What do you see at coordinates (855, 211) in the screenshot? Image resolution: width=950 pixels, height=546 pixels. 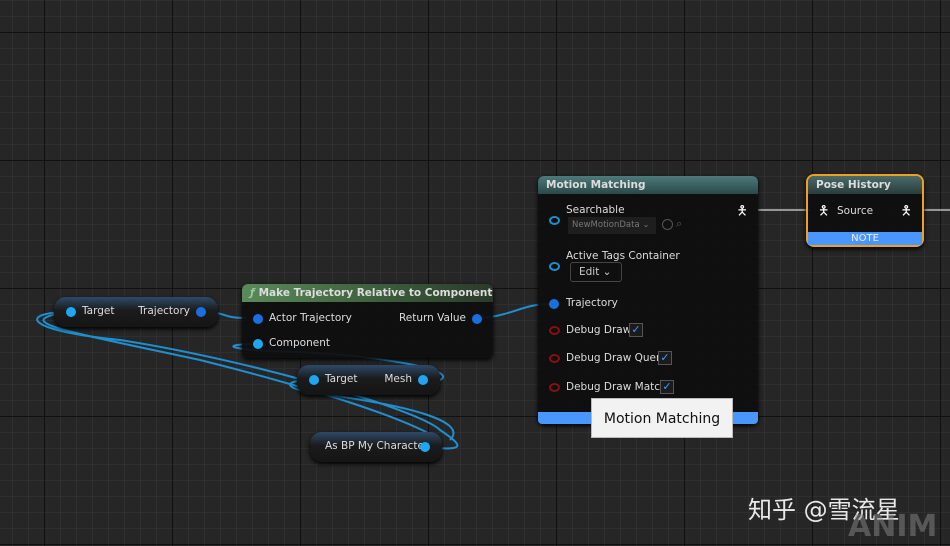 I see `source-label: Source` at bounding box center [855, 211].